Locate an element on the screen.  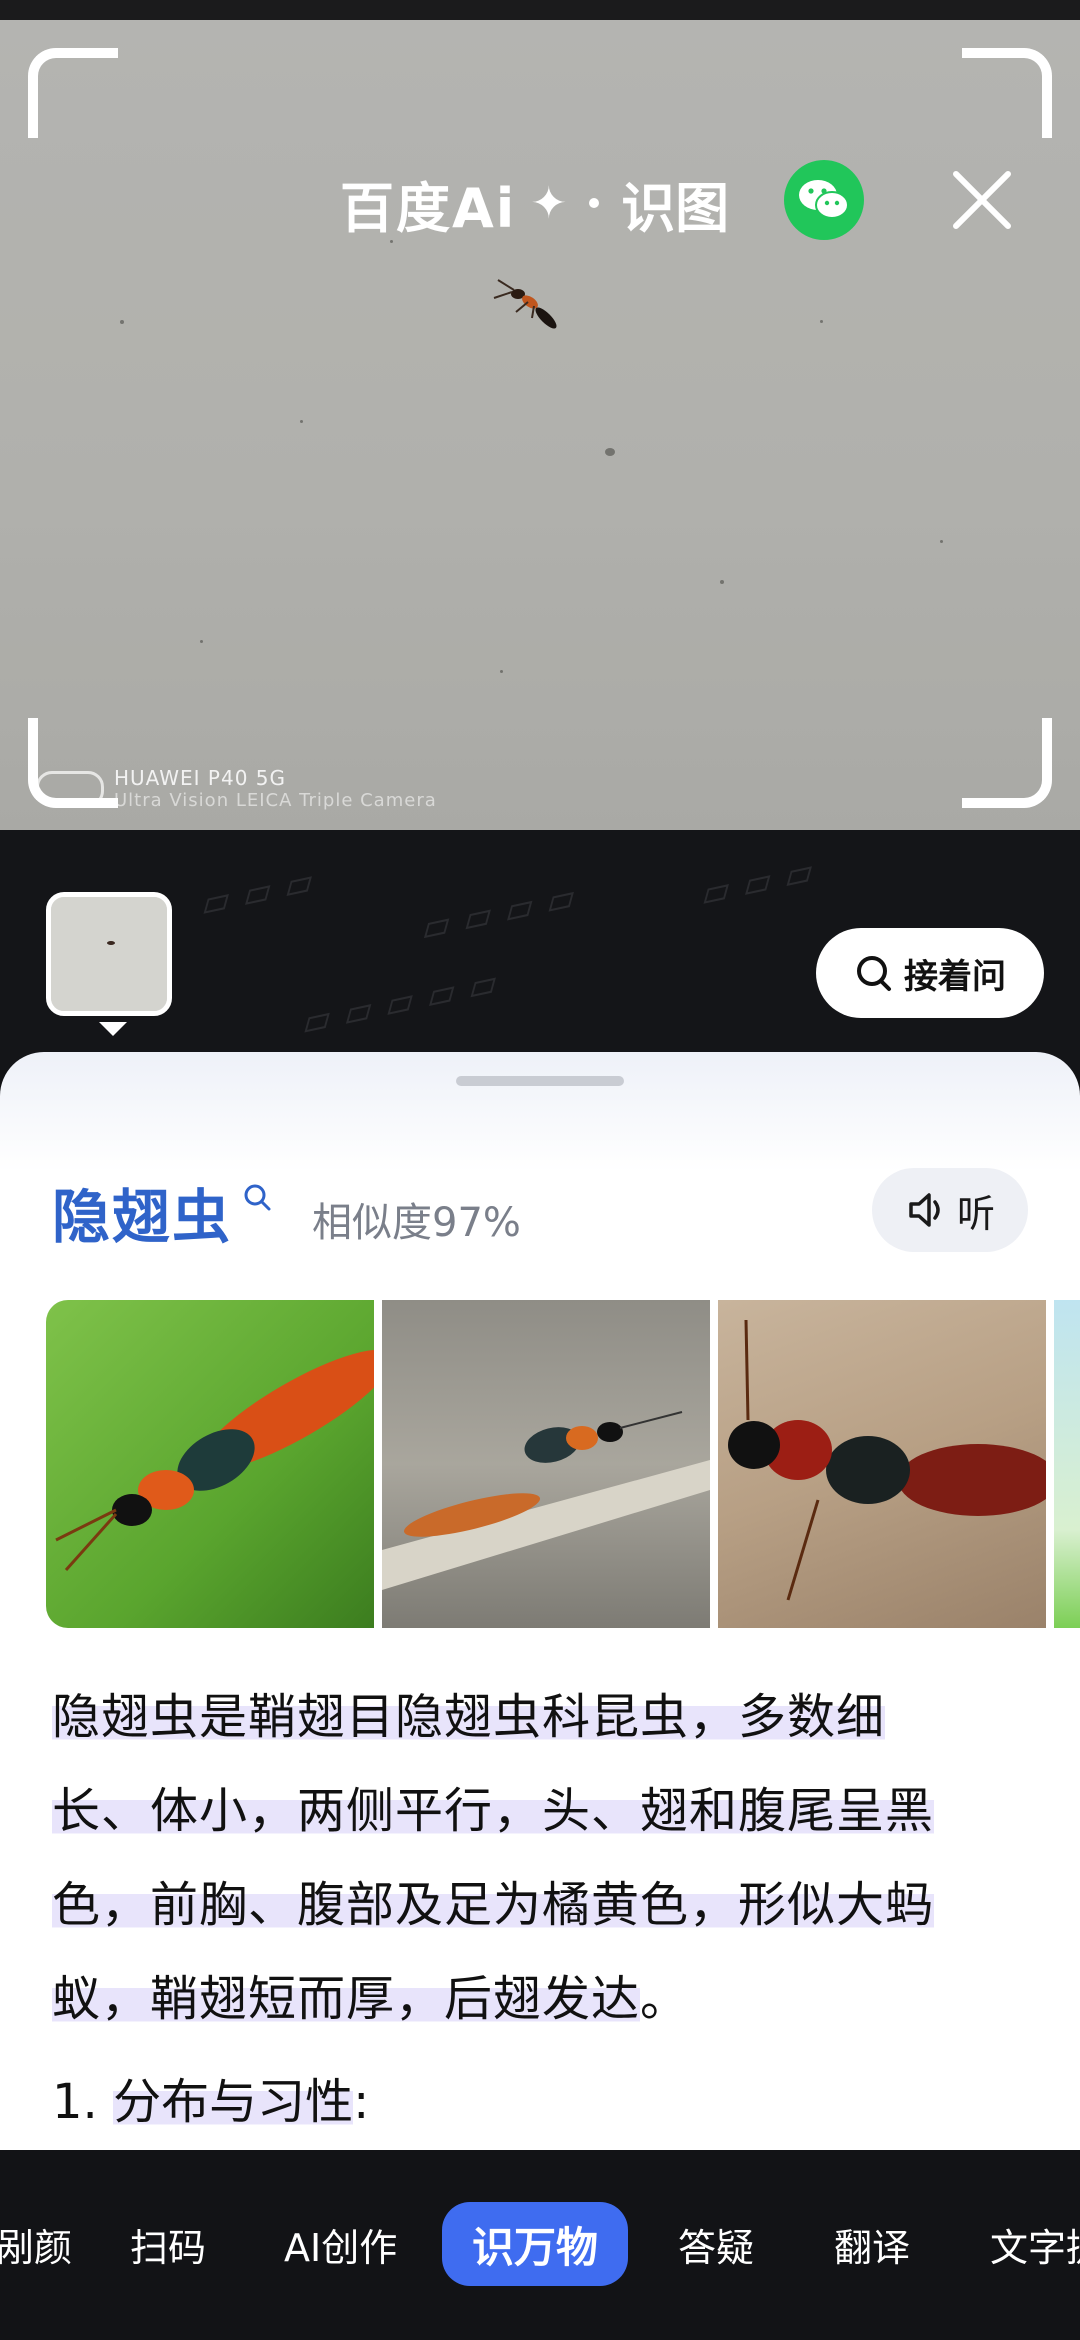
mode-tab-beauty: 剐颜 is located at coordinates (36, 2244).